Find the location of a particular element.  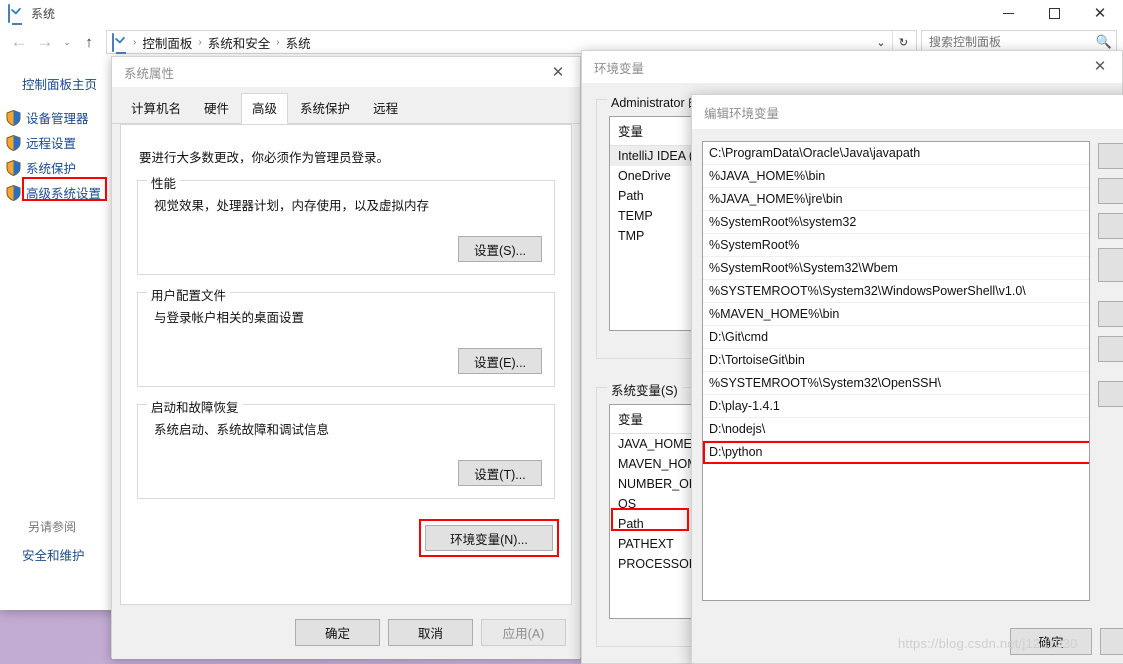

list-item: D:\Git\cmd is located at coordinates (896, 337).